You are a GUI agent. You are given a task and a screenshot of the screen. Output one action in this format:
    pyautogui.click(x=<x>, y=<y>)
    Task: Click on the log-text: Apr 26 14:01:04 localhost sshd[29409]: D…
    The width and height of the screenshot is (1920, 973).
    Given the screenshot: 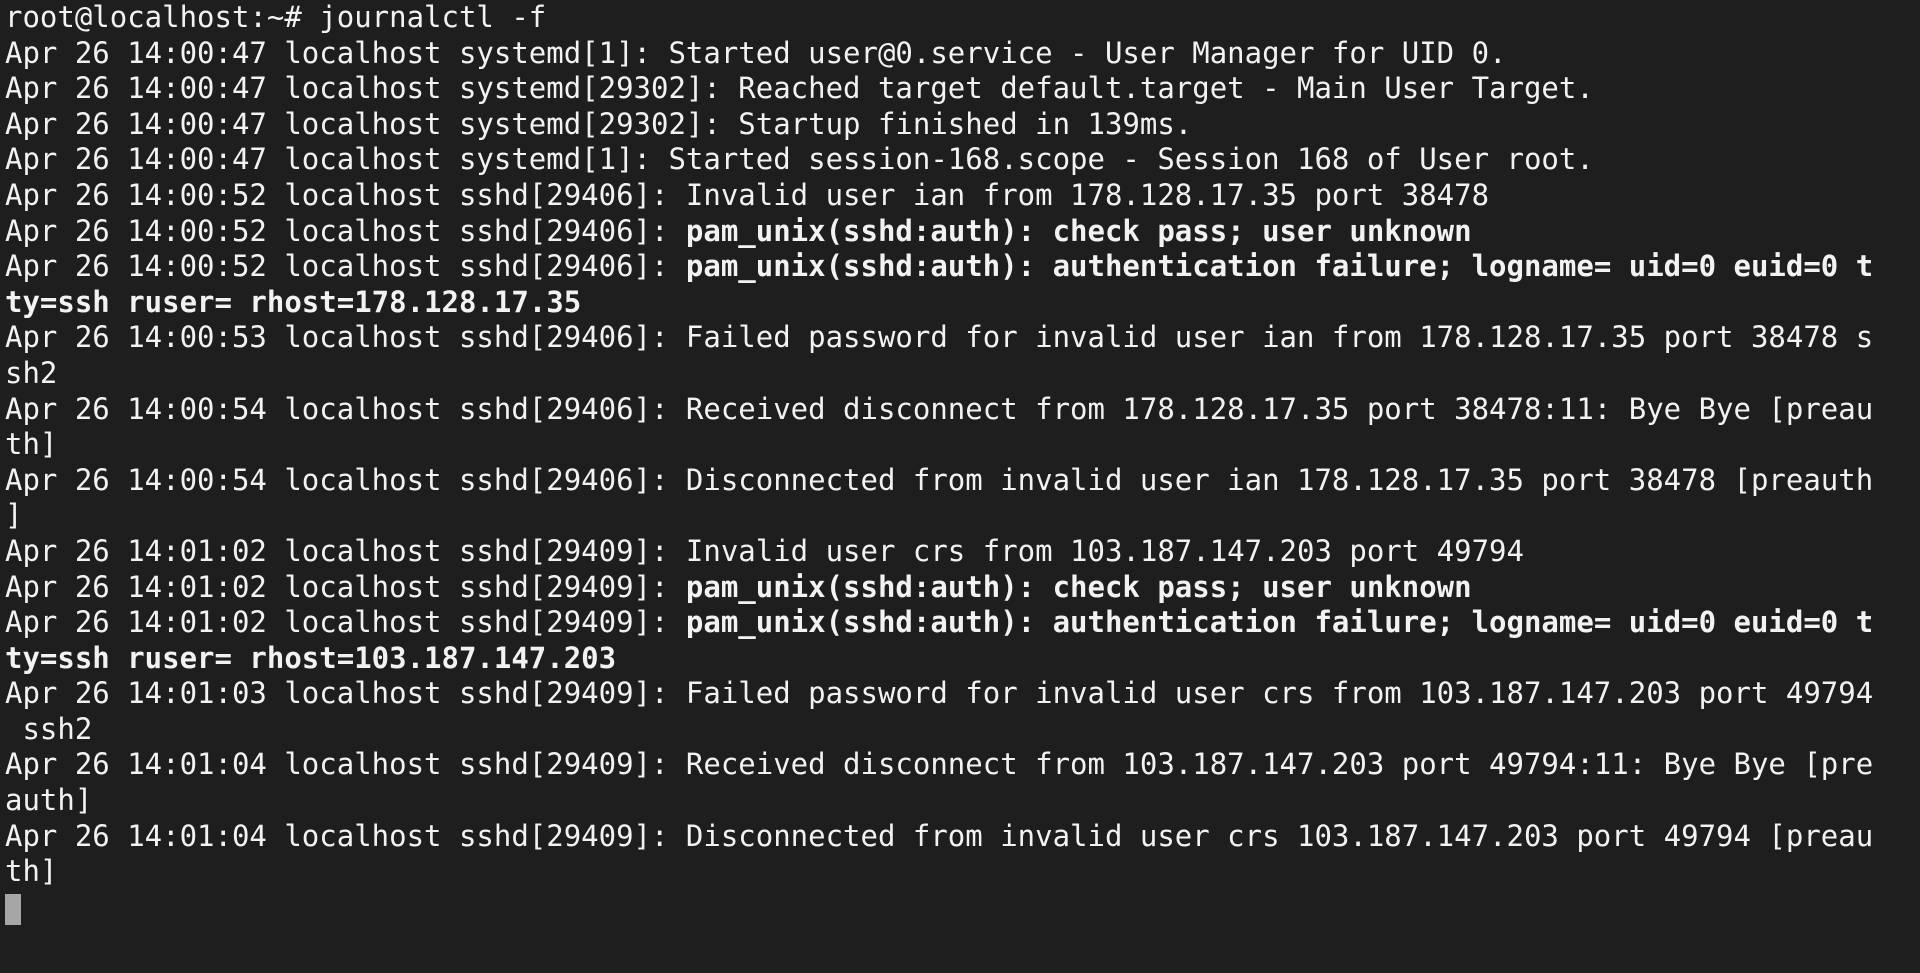 What is the action you would take?
    pyautogui.click(x=939, y=835)
    